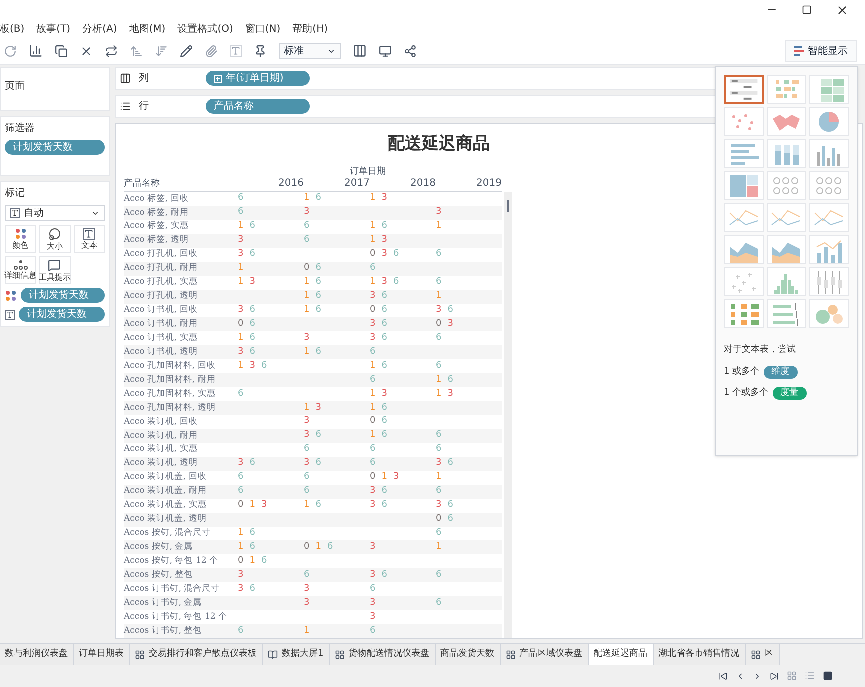 Image resolution: width=865 pixels, height=687 pixels. I want to click on presentation-icon, so click(385, 51).